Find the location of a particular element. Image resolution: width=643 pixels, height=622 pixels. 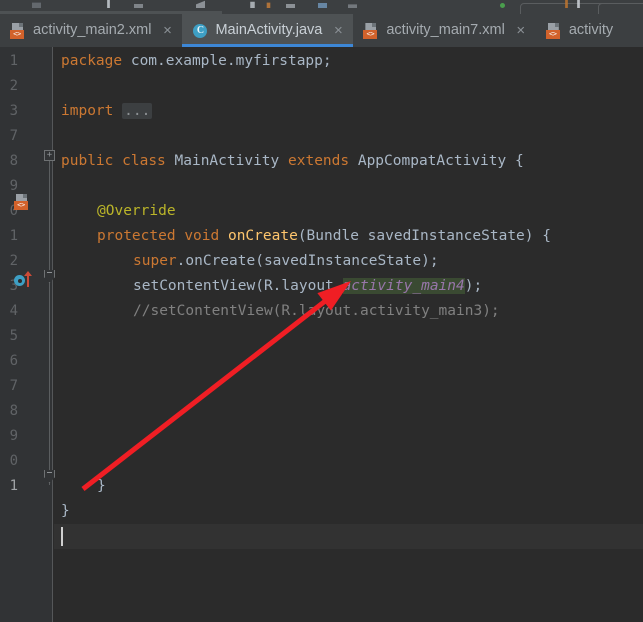

highlighted-identifier: activity_main4 is located at coordinates (403, 286).